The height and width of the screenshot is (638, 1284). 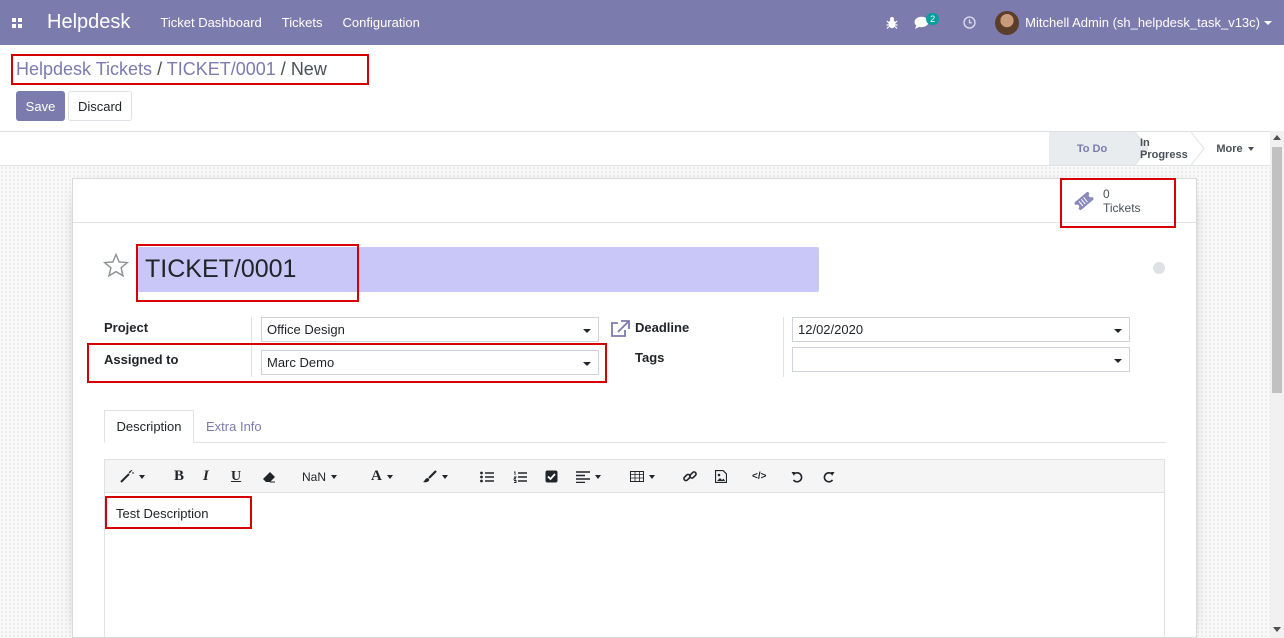 I want to click on font-color-icon: A, so click(x=382, y=476).